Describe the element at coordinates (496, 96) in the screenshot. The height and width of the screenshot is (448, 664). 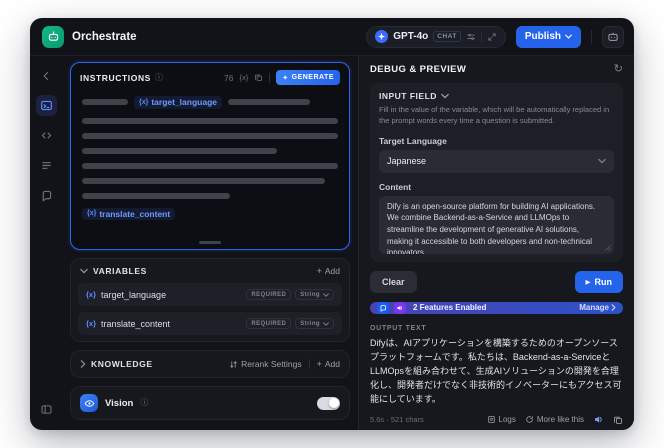
I see `input-field-collapse: INPUT FIELD` at that location.